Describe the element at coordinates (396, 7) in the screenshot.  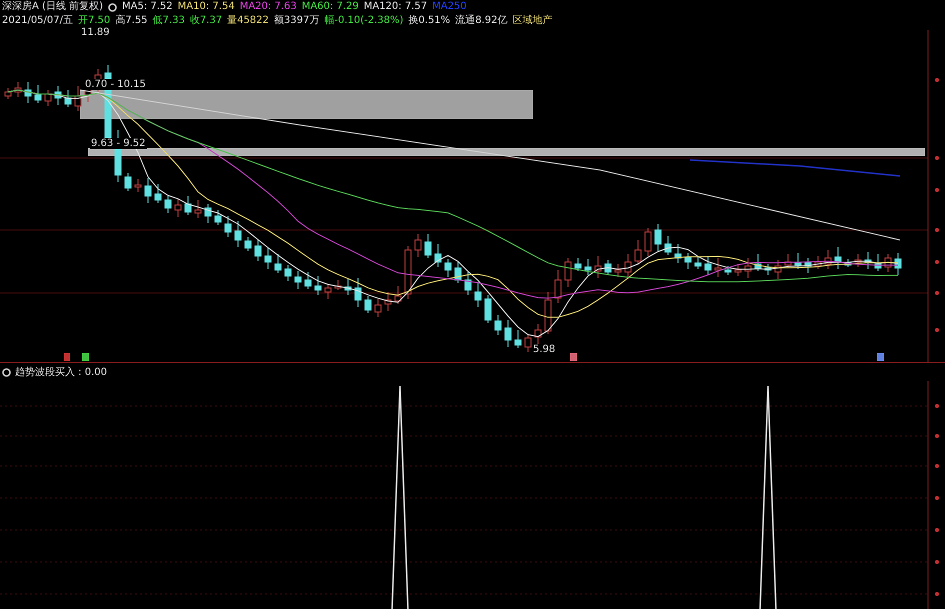
I see `moving-average-value: MA120: 7.57` at that location.